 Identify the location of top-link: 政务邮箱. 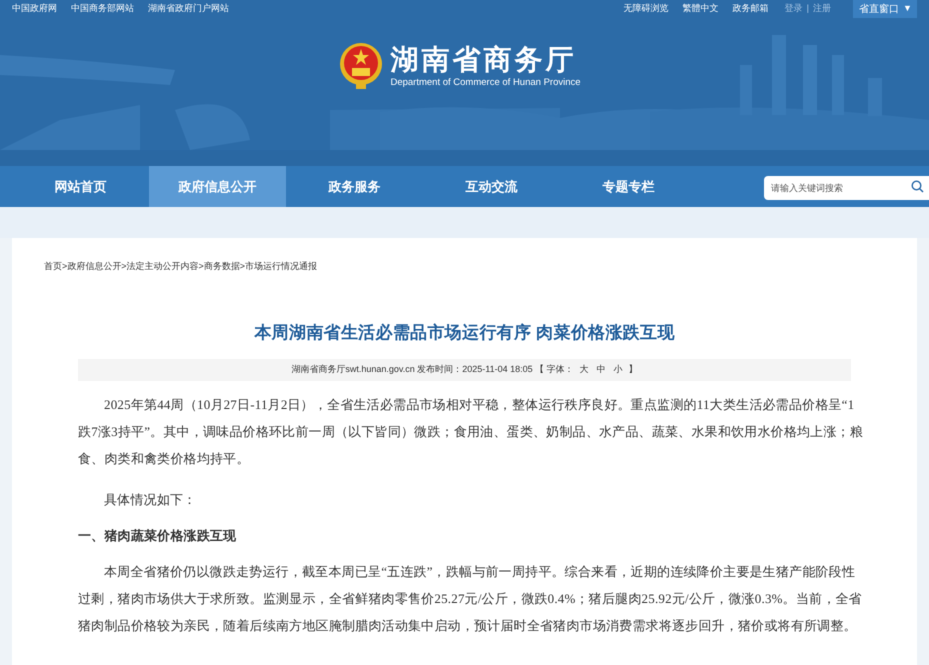
(750, 9).